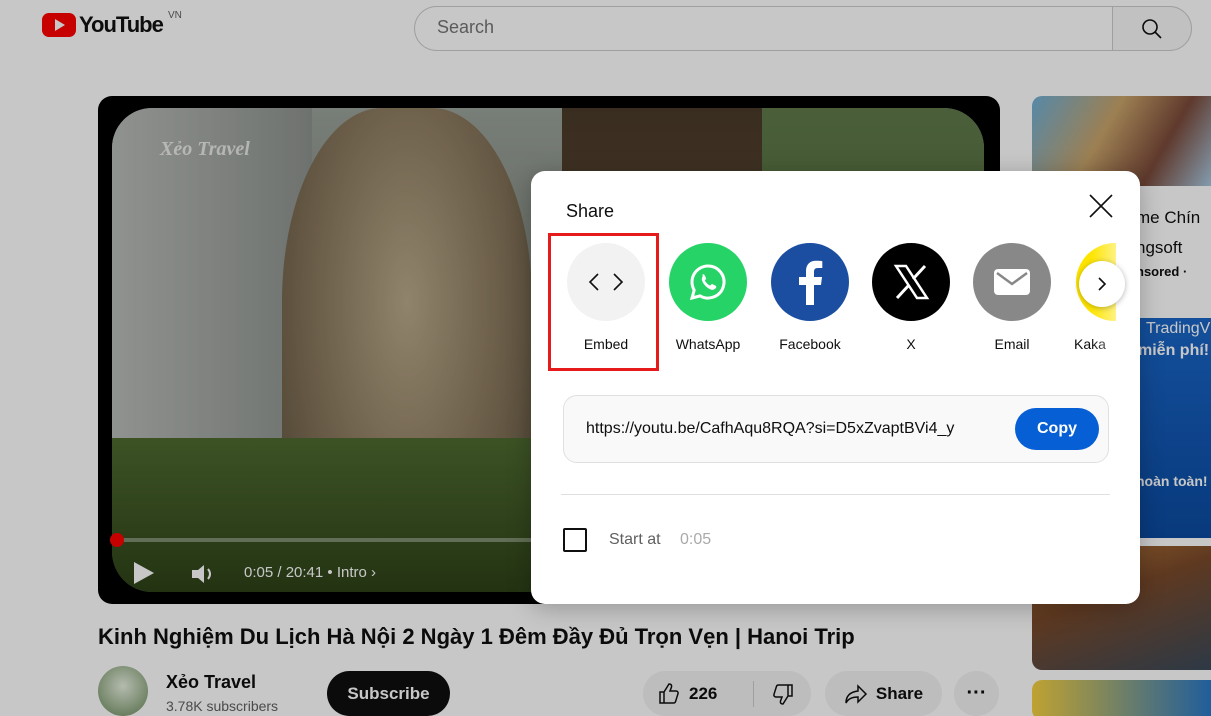 The width and height of the screenshot is (1211, 716). What do you see at coordinates (603, 302) in the screenshot?
I see `embed-highlight-box` at bounding box center [603, 302].